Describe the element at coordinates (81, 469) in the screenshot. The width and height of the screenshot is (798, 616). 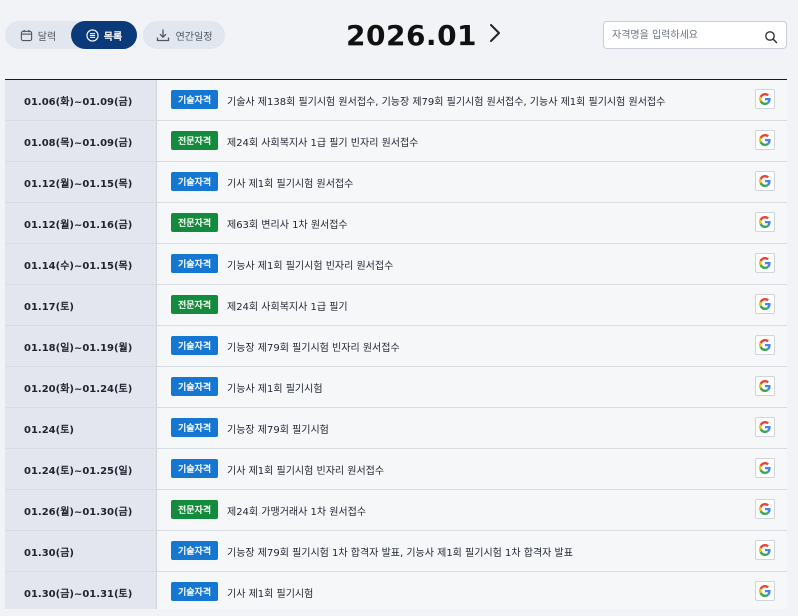
I see `date-cell: 01.24(토)~01.25(일)` at that location.